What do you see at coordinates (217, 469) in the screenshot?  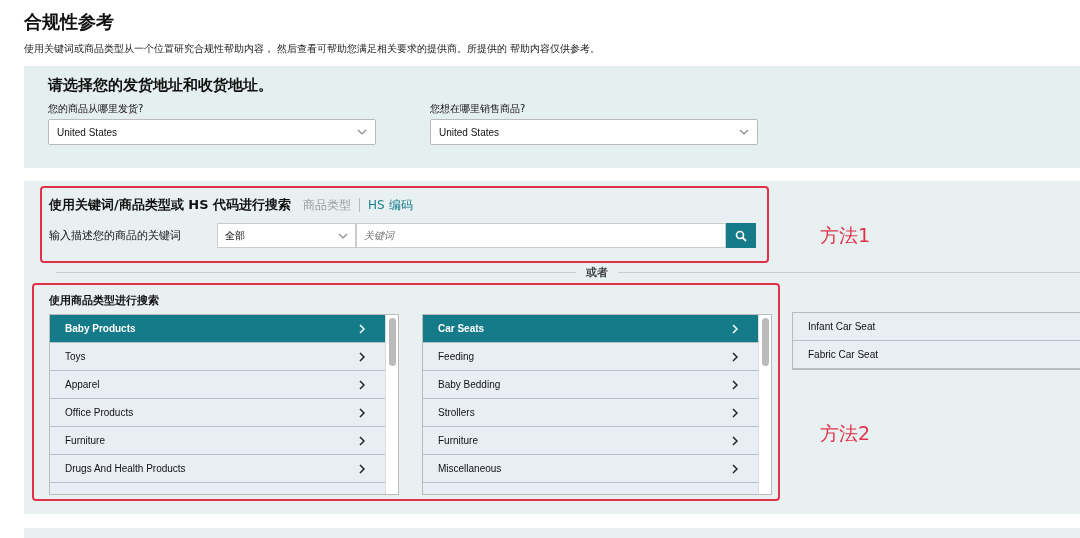 I see `category-item: Drugs And Health Products` at bounding box center [217, 469].